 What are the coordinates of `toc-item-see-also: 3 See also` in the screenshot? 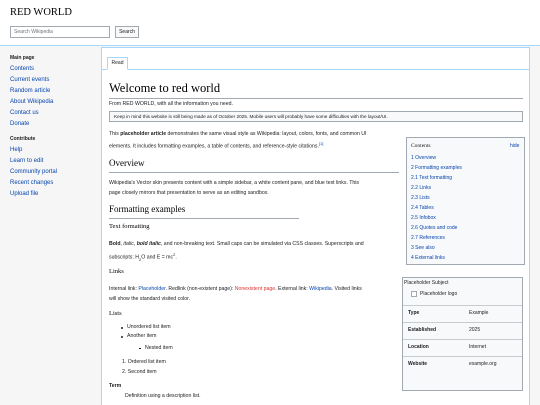 It's located at (423, 248).